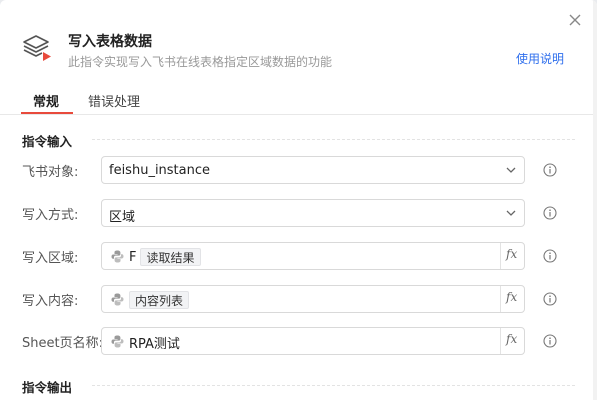 This screenshot has width=597, height=400. I want to click on sheet-name-input: RPA测试 fx, so click(313, 341).